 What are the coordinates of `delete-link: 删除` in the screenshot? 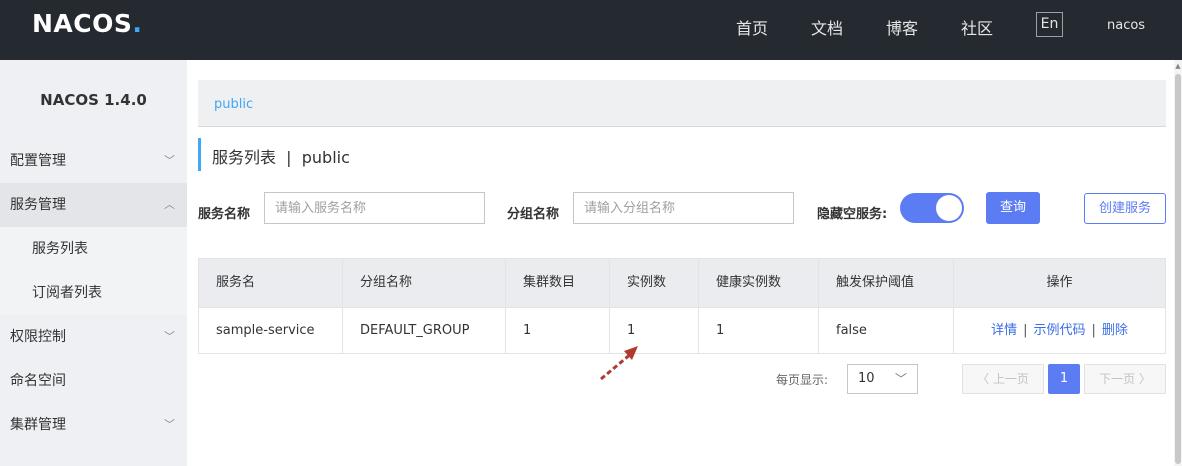 It's located at (1115, 330).